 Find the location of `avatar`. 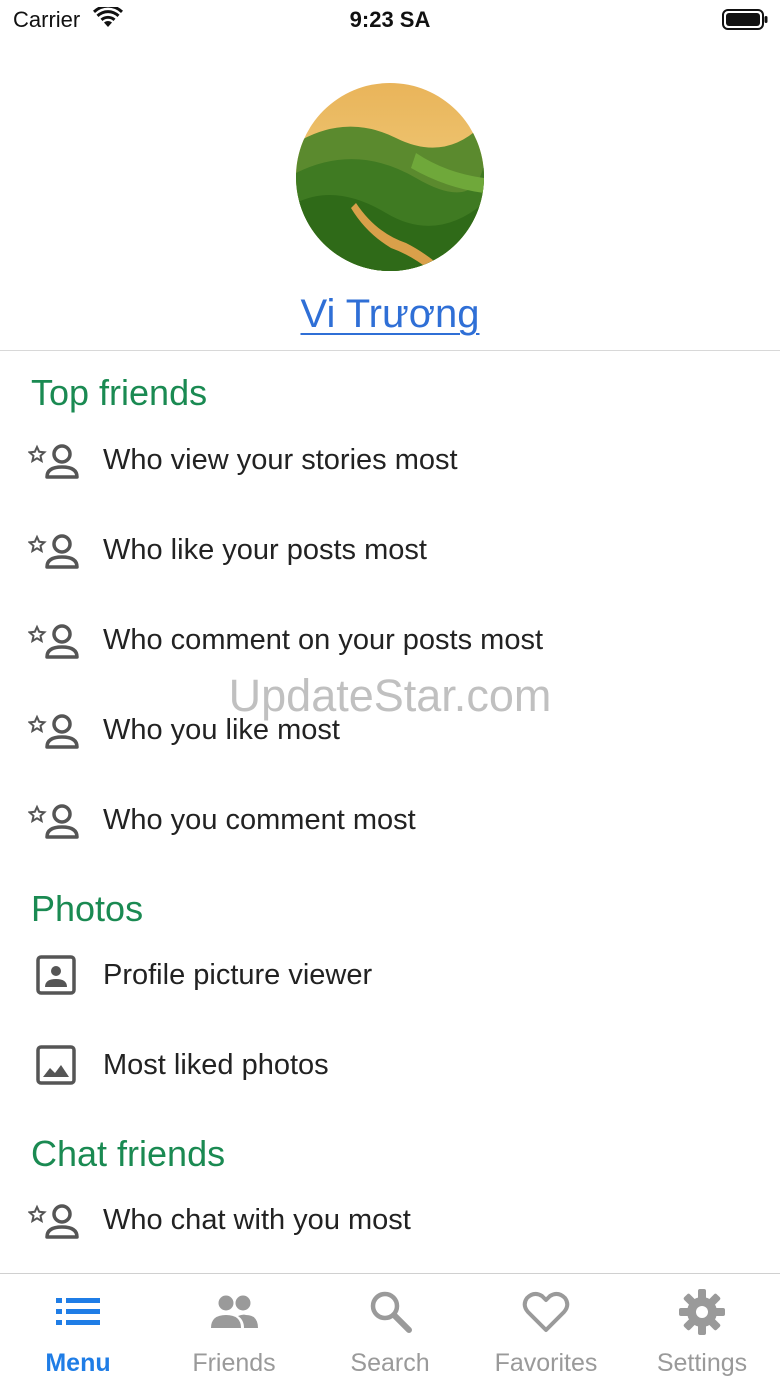

avatar is located at coordinates (390, 177).